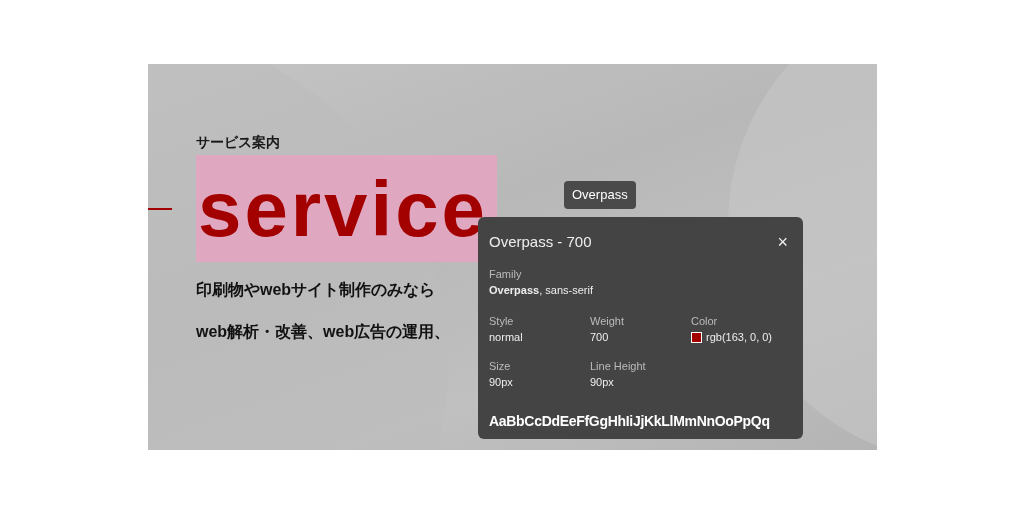 The image size is (1024, 513). Describe the element at coordinates (323, 332) in the screenshot. I see `body-text: web解析・改善、web広告の運用、` at that location.